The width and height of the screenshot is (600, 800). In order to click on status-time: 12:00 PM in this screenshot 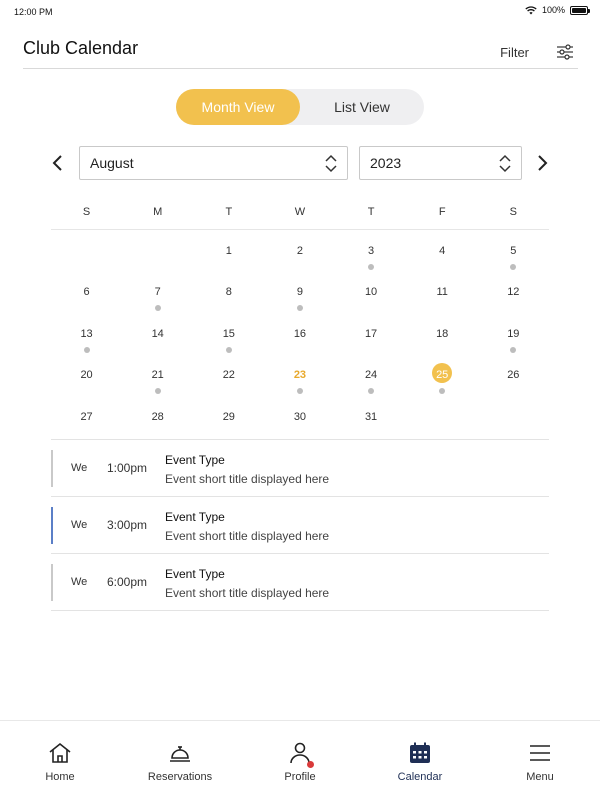, I will do `click(33, 12)`.